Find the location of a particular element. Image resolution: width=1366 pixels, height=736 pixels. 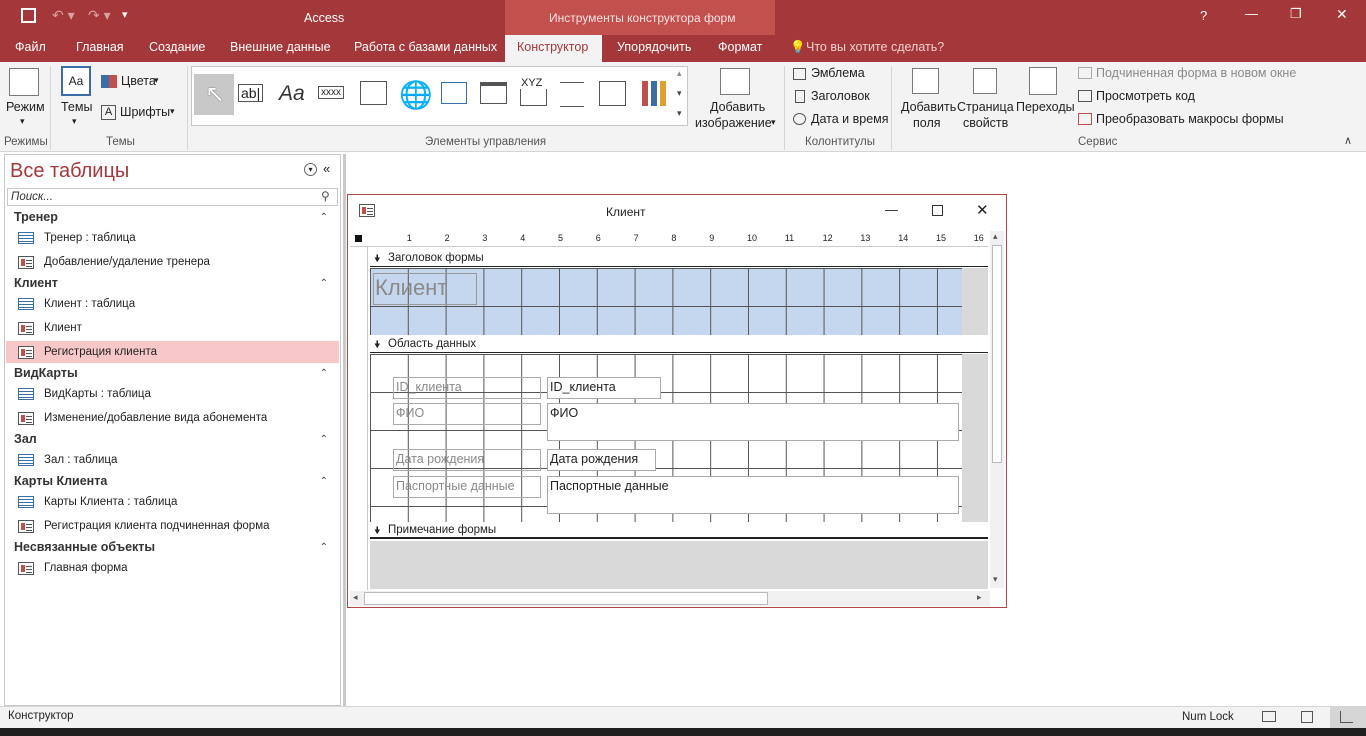

nav-group-cardtype: ВидКарты is located at coordinates (46, 373).